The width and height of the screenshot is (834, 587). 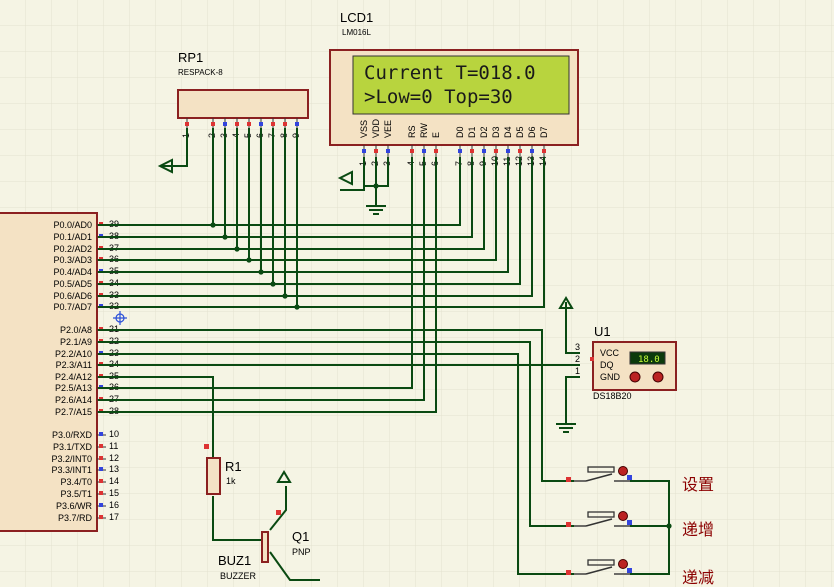 I want to click on lcd-ref-label: LCD1, so click(x=356, y=17).